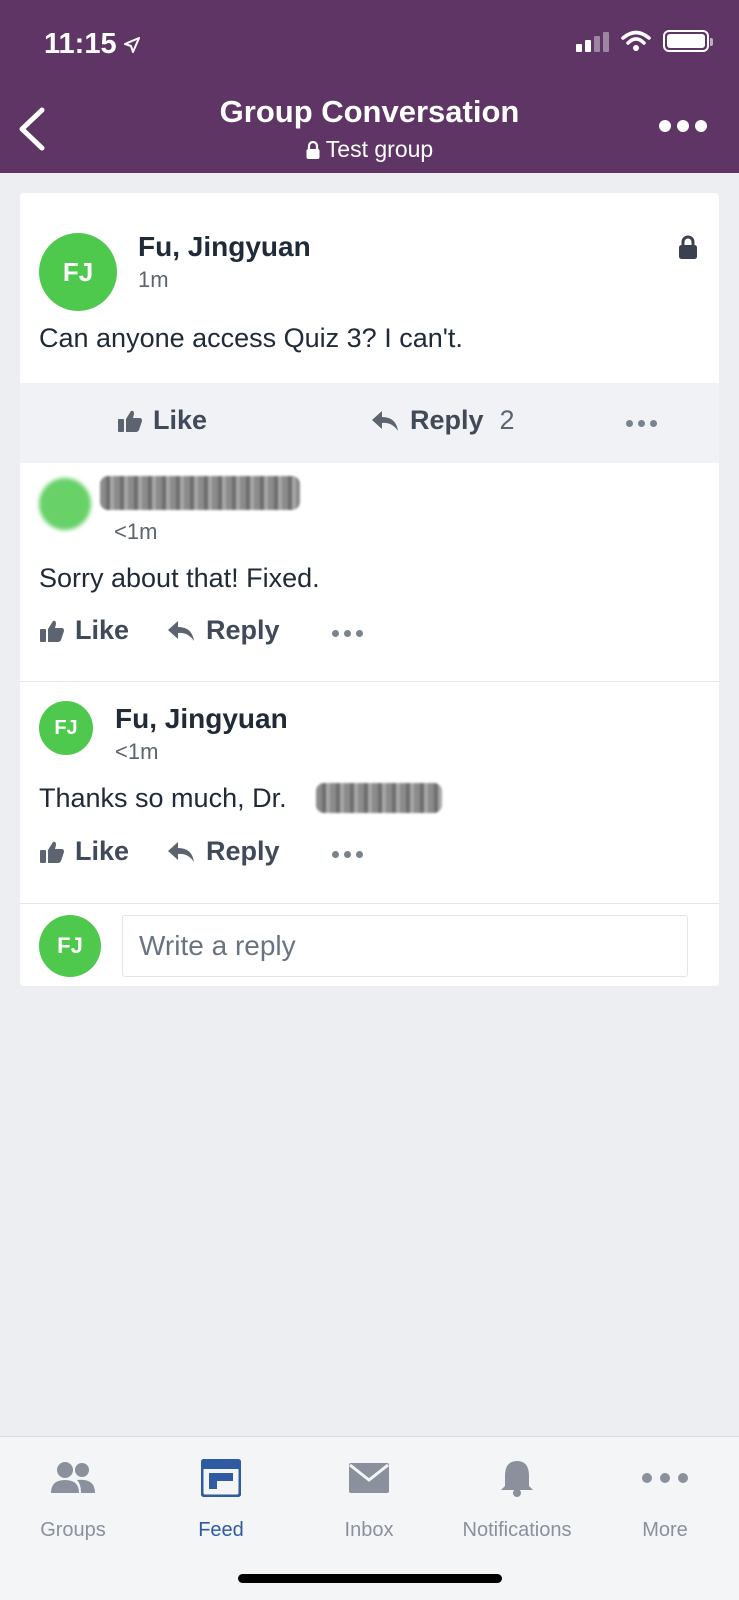  Describe the element at coordinates (507, 420) in the screenshot. I see `reply-count: 2` at that location.